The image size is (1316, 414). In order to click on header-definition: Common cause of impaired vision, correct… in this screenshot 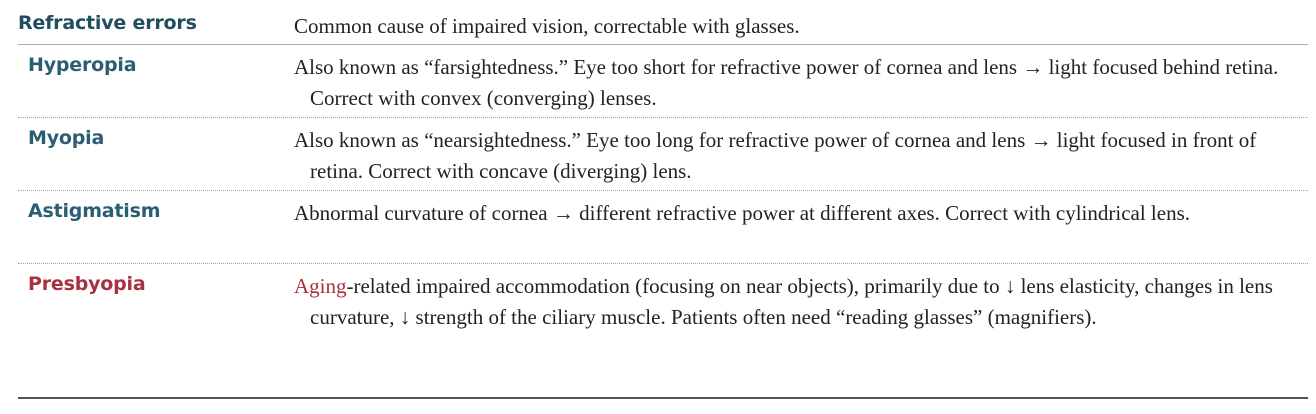, I will do `click(547, 26)`.